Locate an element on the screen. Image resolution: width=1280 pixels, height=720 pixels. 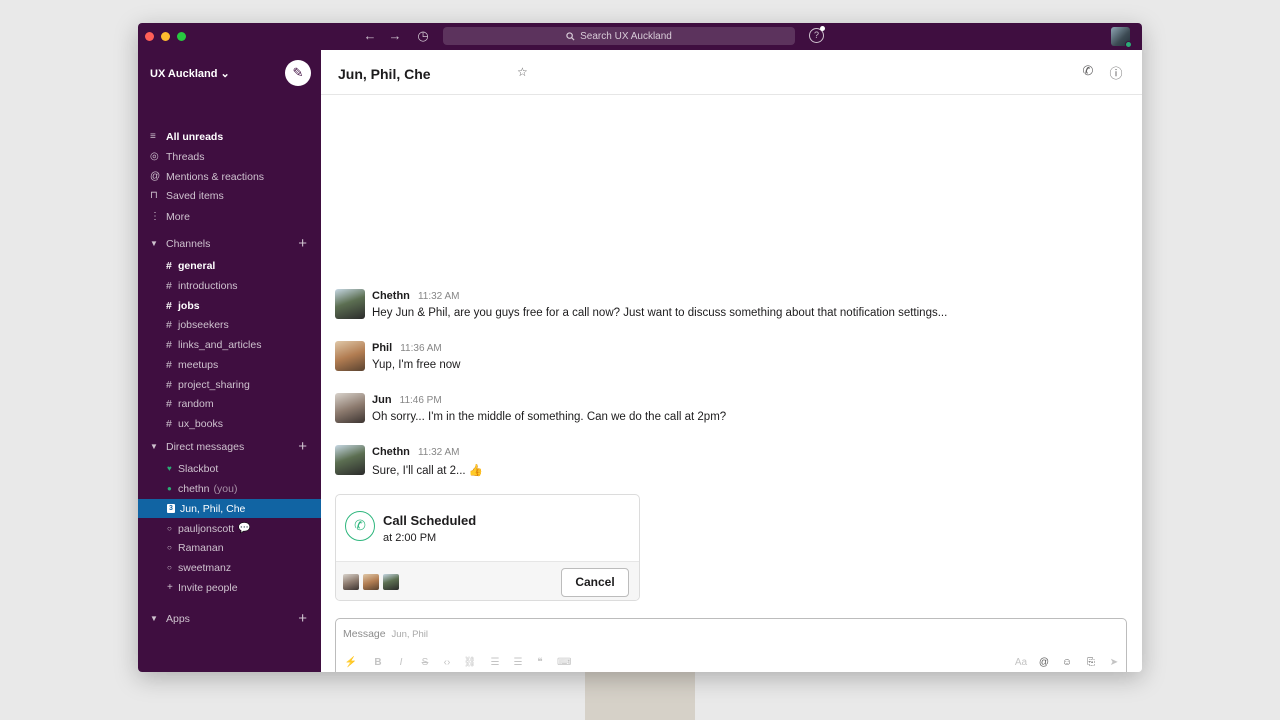
apps-section-header: ▼ Apps + is located at coordinates (229, 618).